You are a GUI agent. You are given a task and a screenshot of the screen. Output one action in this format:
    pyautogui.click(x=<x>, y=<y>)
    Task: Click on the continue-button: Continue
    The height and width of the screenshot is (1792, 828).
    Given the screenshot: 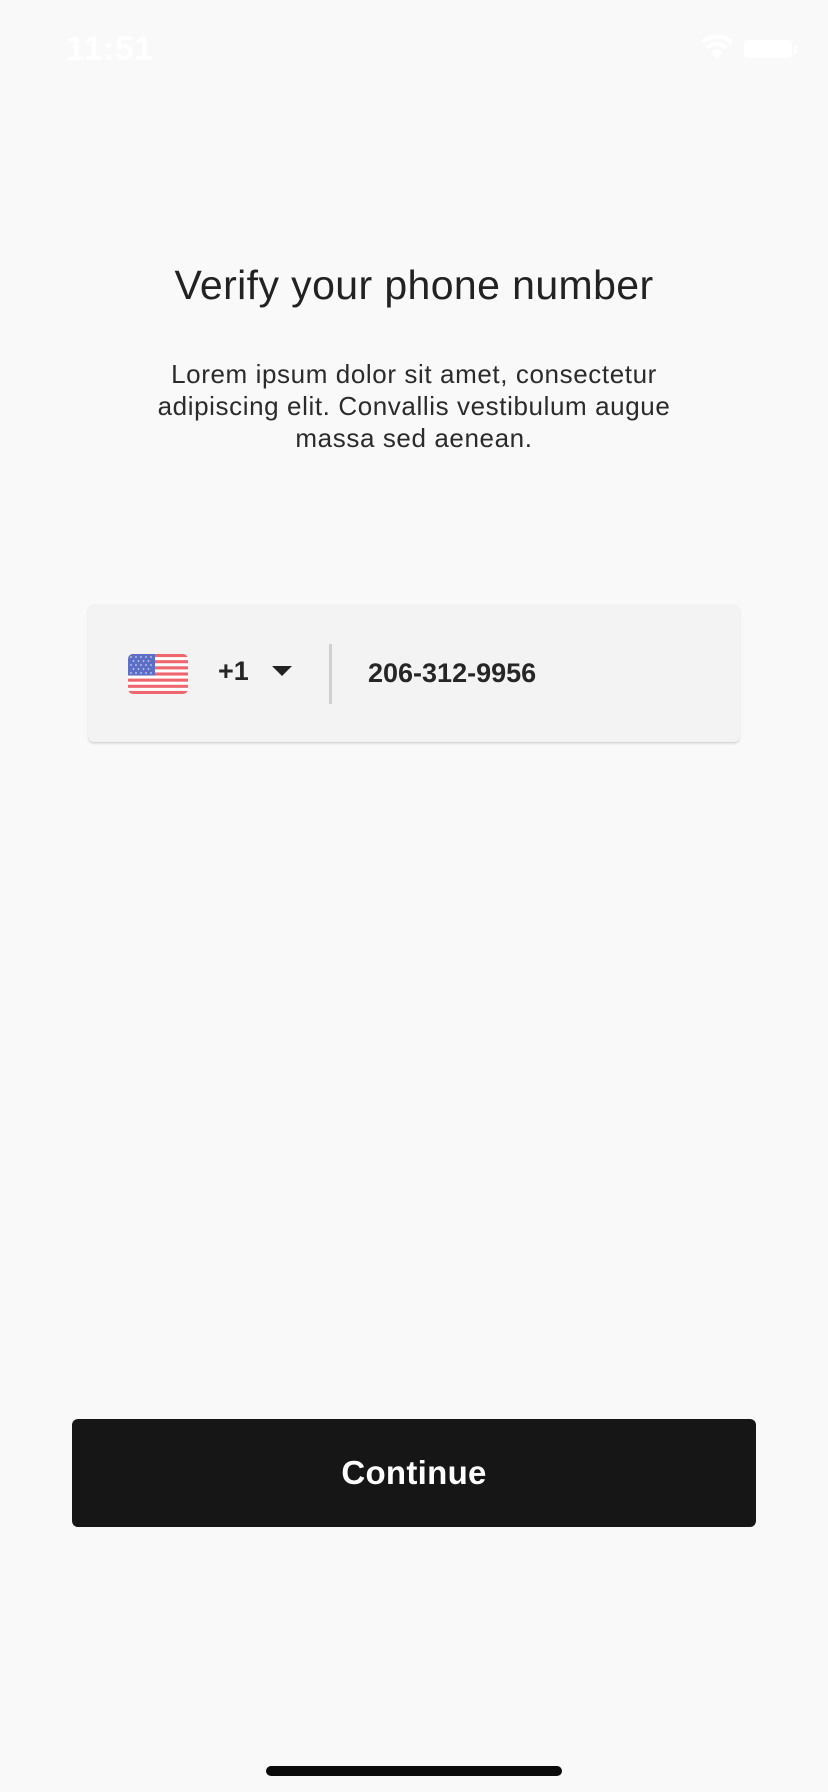 What is the action you would take?
    pyautogui.click(x=414, y=1473)
    